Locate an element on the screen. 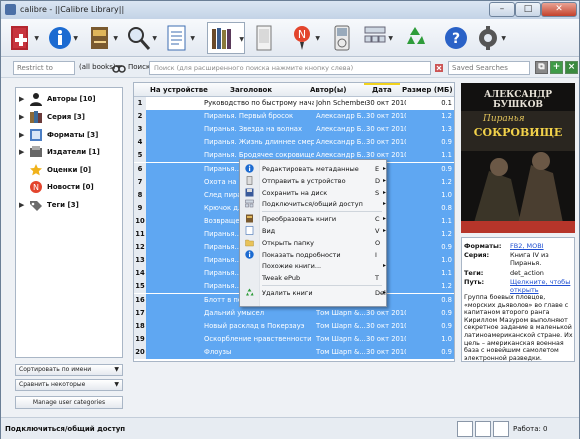 Image resolution: width=580 pixels, height=439 pixels. advanced-search-icon is located at coordinates (119, 68).